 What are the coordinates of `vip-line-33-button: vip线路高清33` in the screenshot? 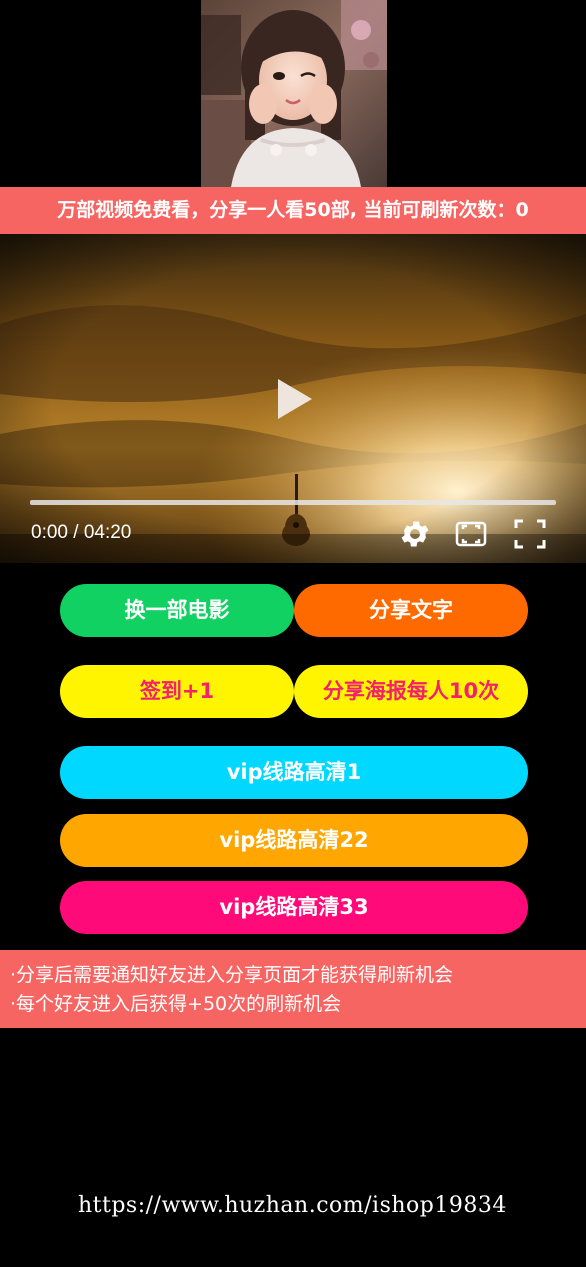 It's located at (294, 907).